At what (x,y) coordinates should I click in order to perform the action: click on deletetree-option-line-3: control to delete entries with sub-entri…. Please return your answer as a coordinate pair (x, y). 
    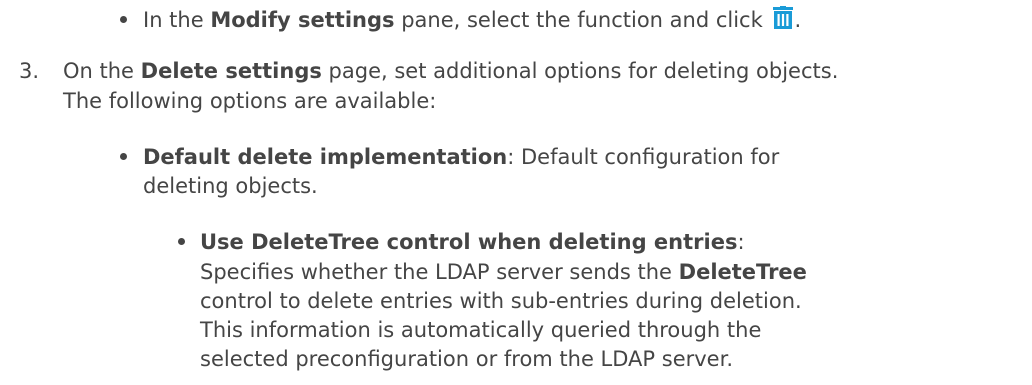
    Looking at the image, I should click on (501, 301).